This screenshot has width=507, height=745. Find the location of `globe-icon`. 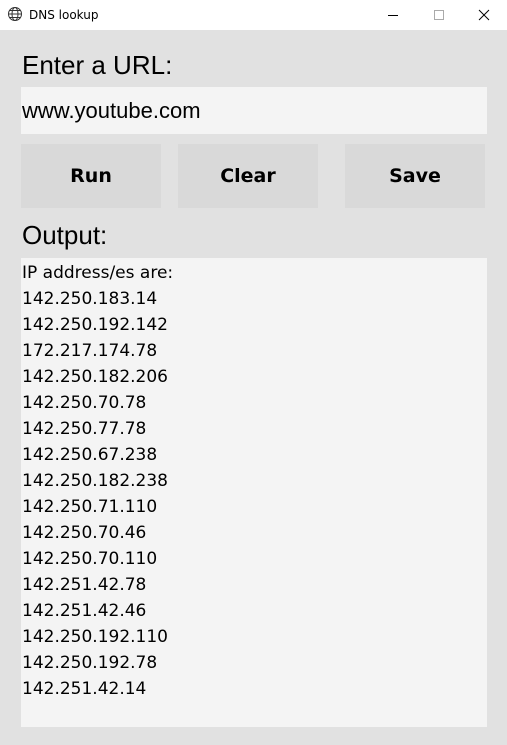

globe-icon is located at coordinates (15, 14).